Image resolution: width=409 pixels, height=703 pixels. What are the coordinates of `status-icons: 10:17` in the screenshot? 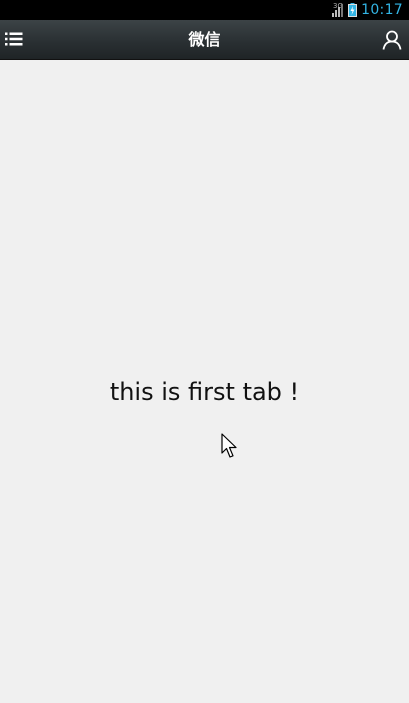 It's located at (367, 10).